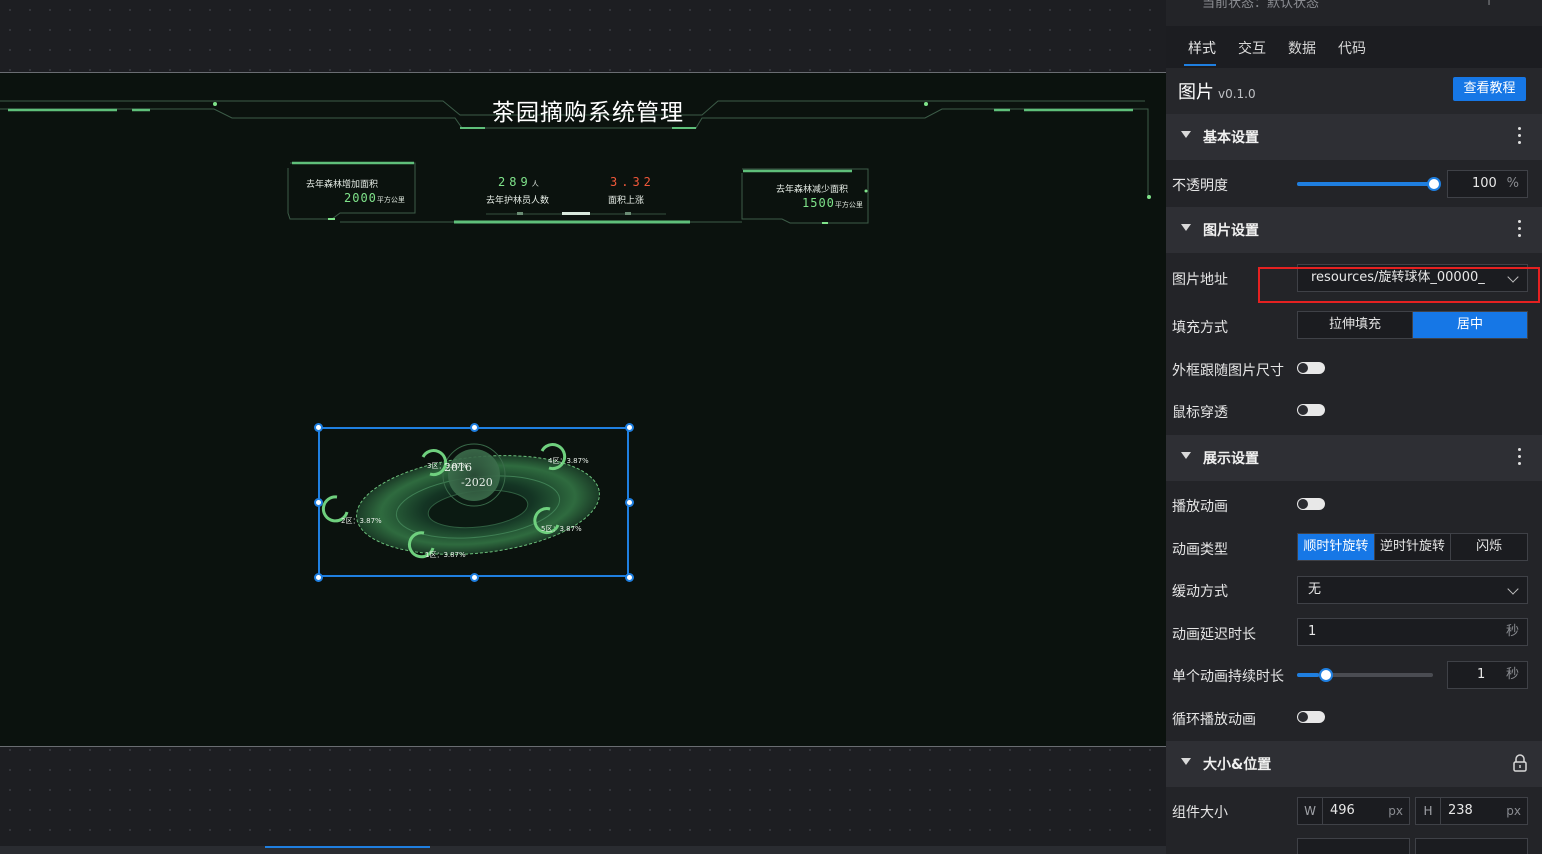 Image resolution: width=1542 pixels, height=854 pixels. What do you see at coordinates (474, 427) in the screenshot?
I see `resize-handle-top` at bounding box center [474, 427].